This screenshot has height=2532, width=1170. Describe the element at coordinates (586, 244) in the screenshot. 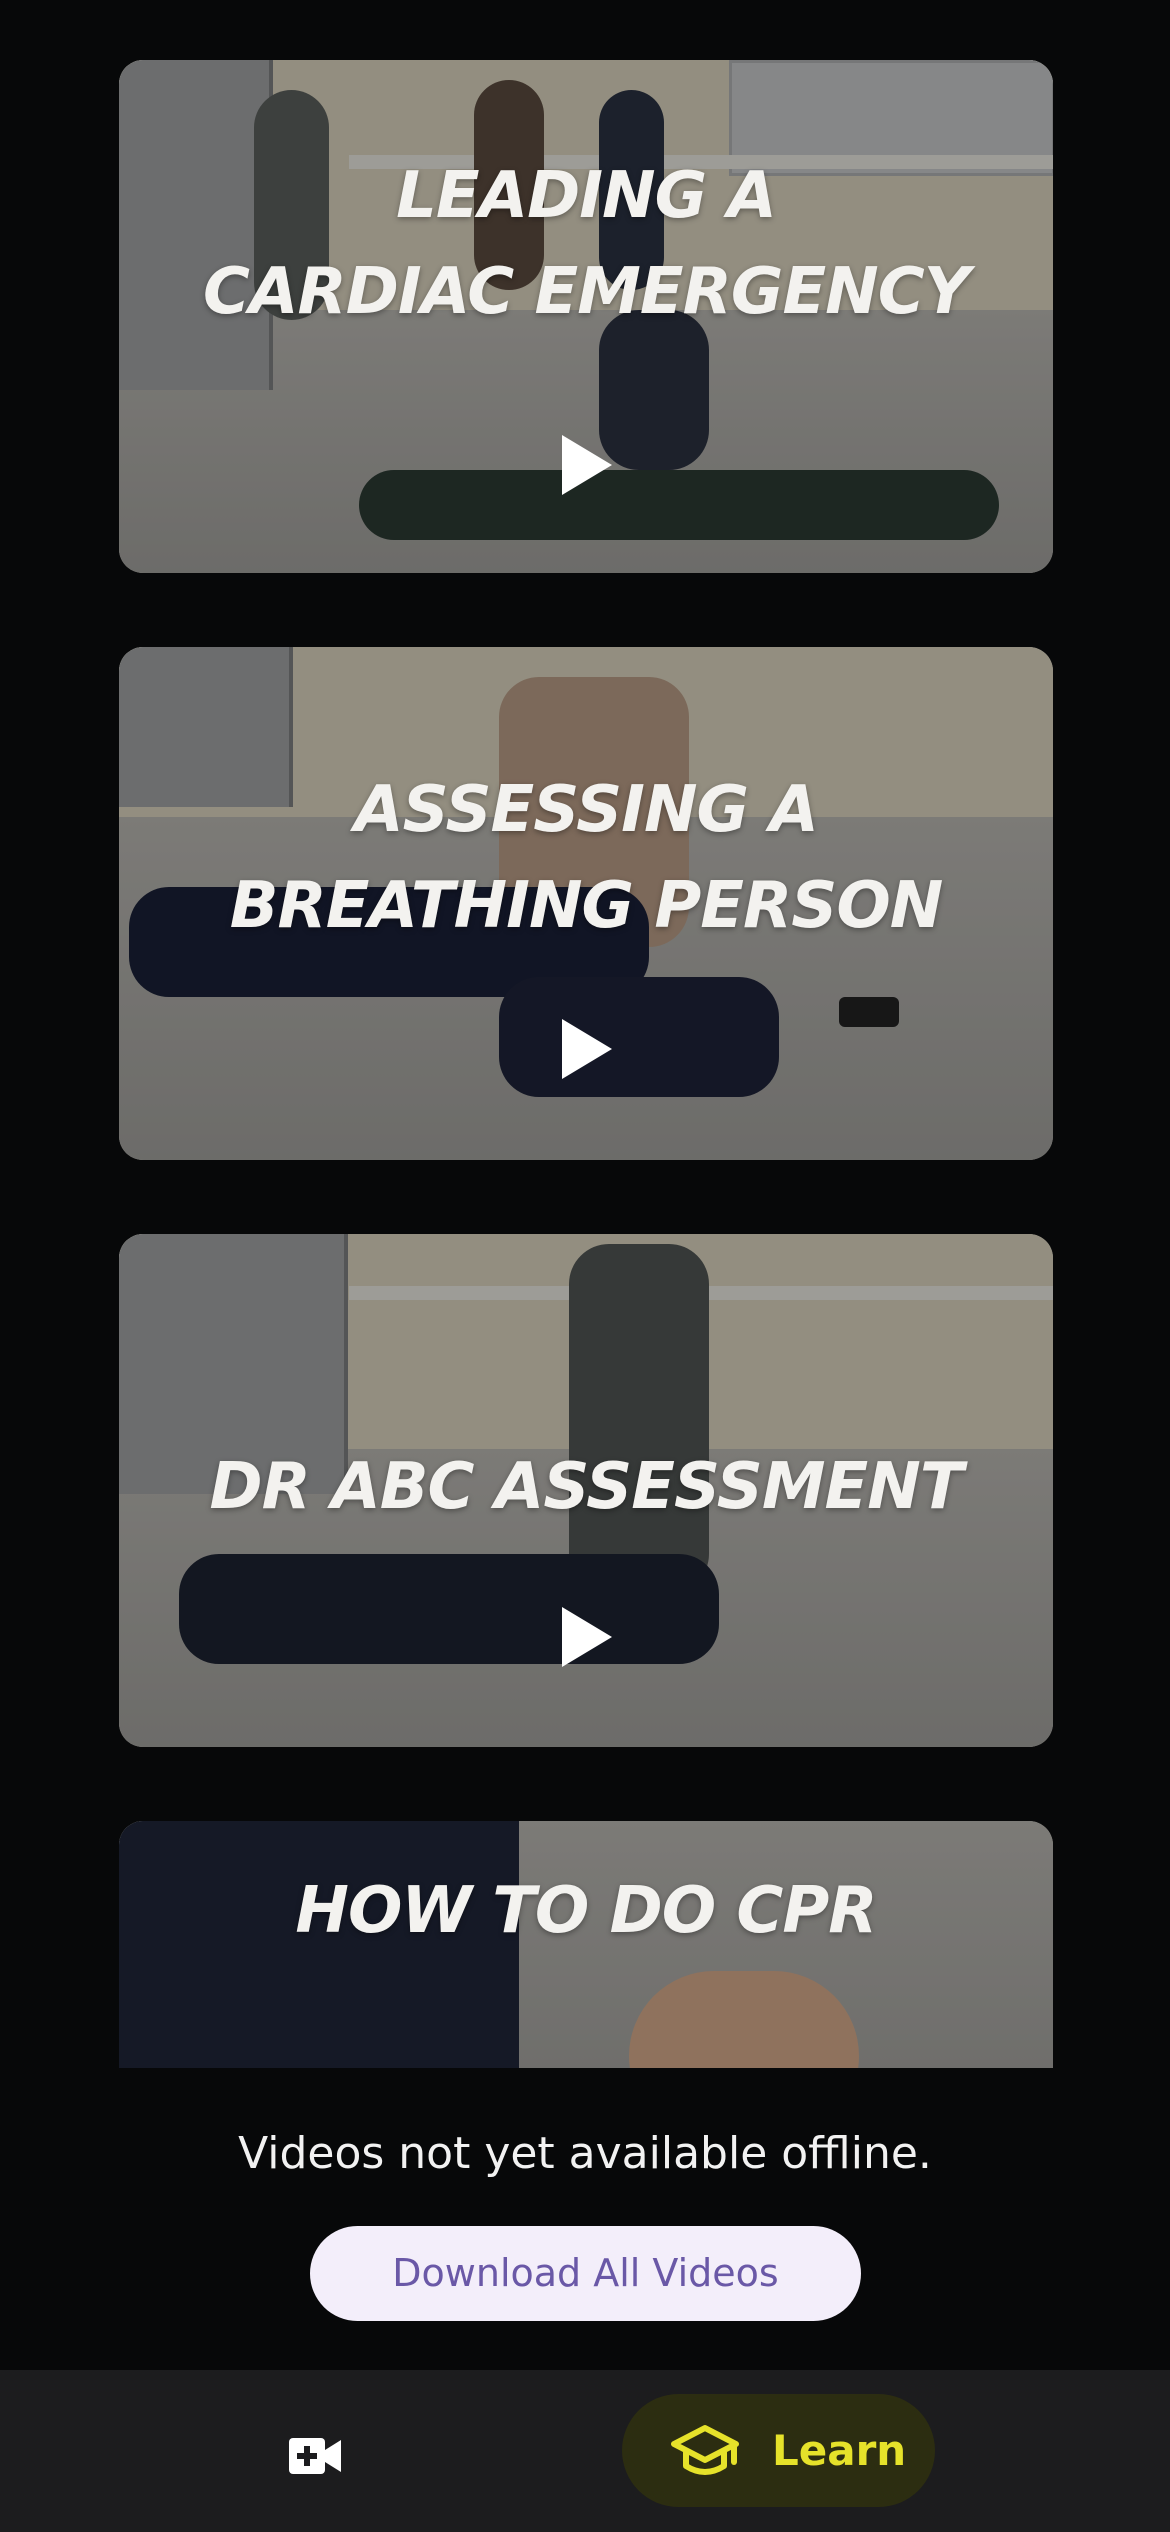

I see `video-title: LEADING A CARDIAC EMERGENCY` at that location.